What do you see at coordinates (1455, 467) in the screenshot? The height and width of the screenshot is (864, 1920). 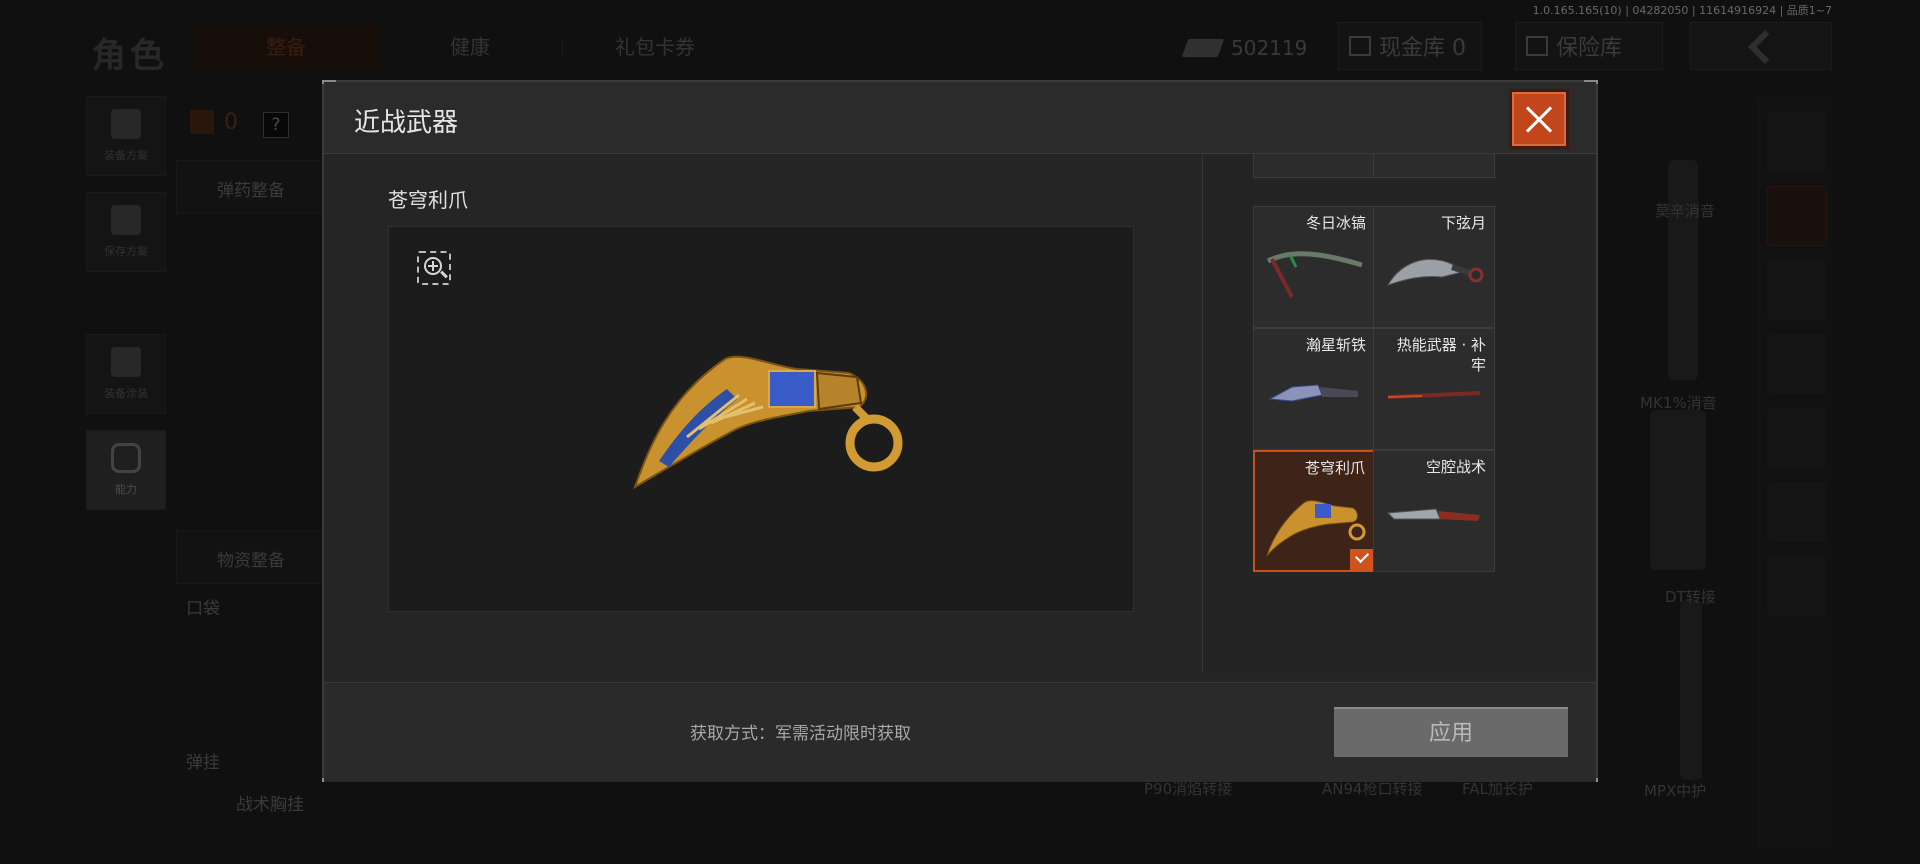 I see `weapon-card-label: 空腔战术` at bounding box center [1455, 467].